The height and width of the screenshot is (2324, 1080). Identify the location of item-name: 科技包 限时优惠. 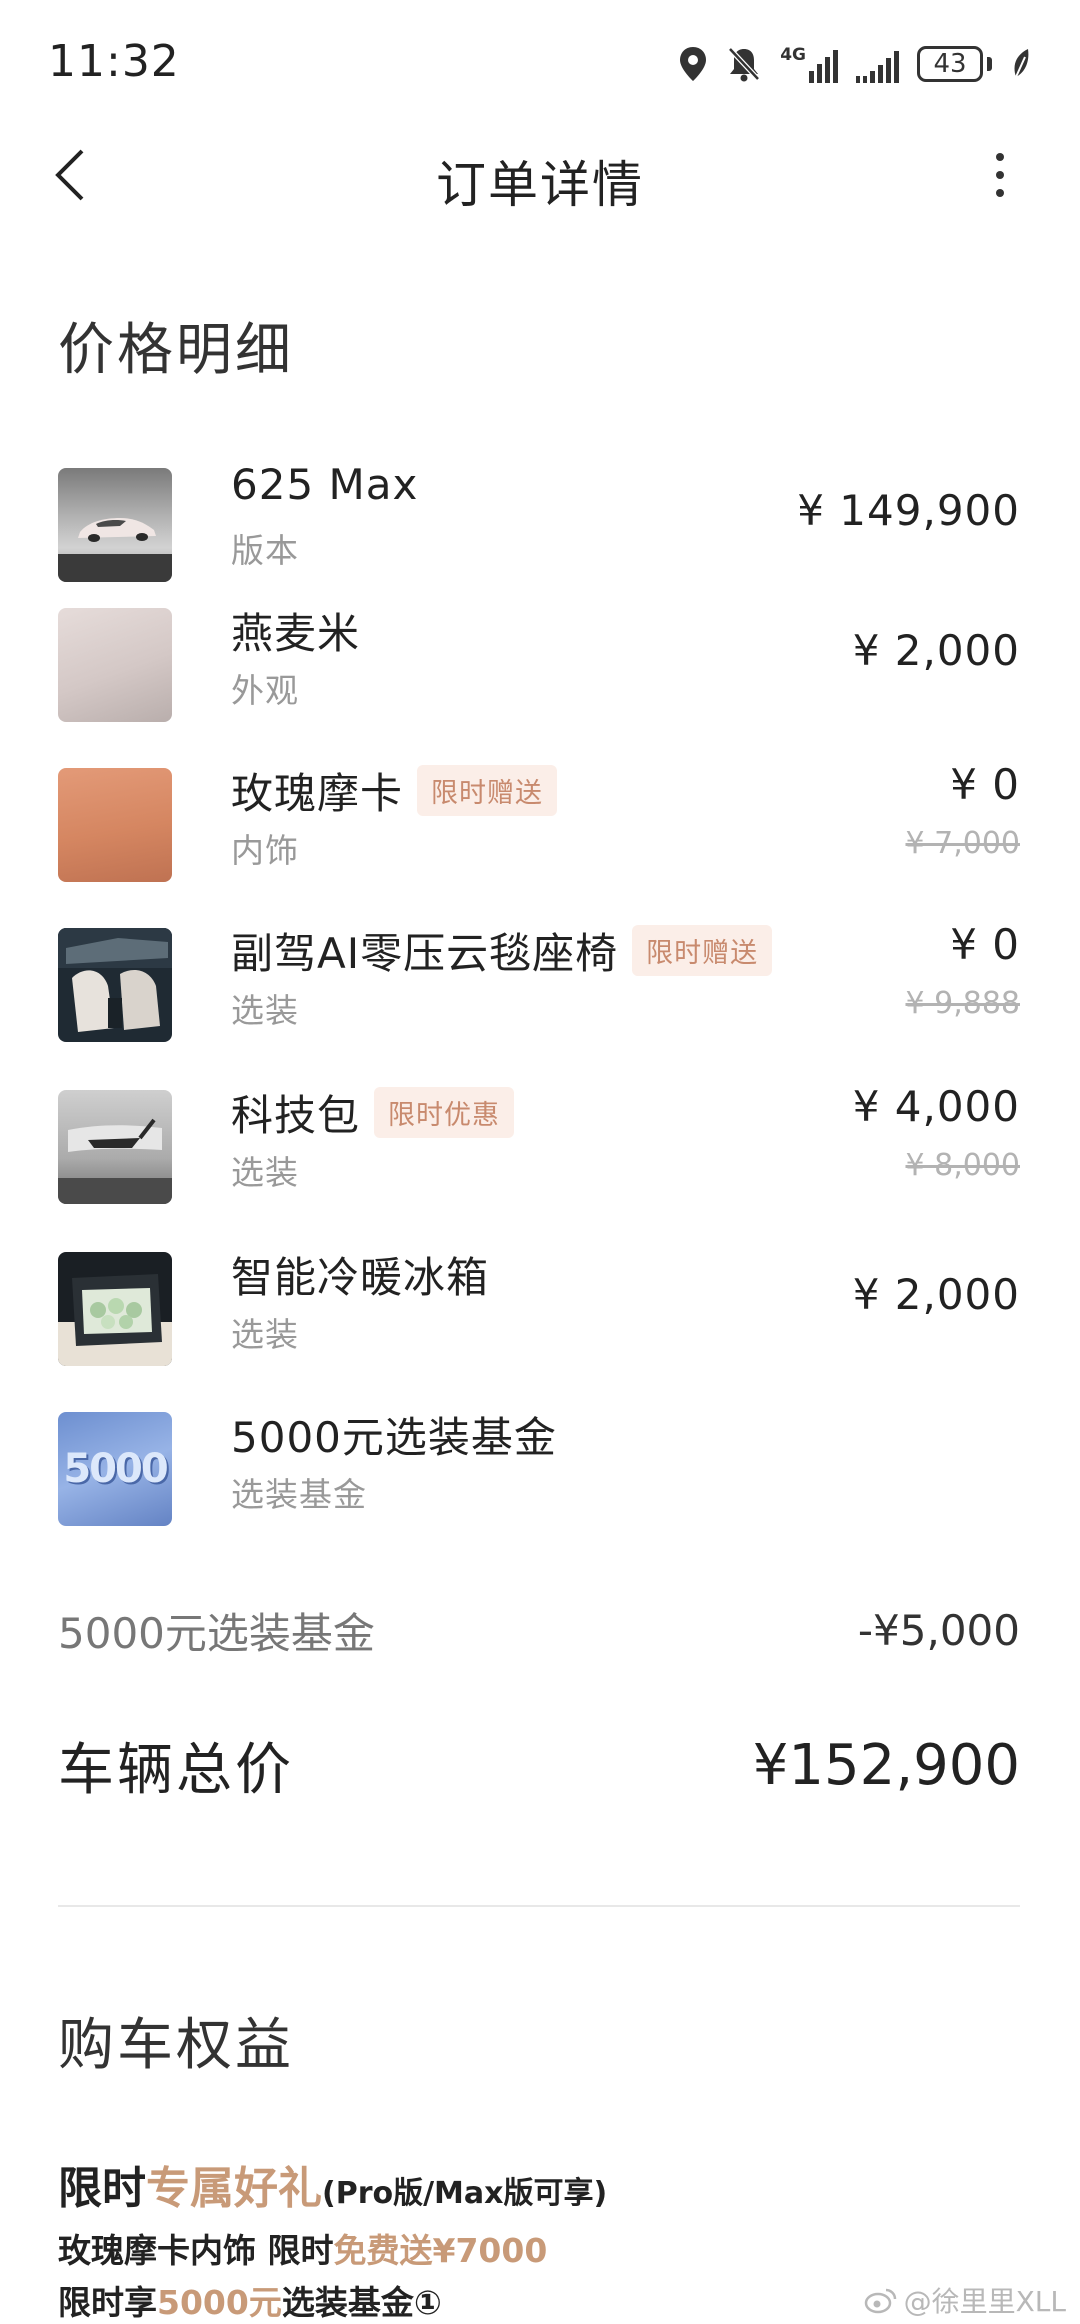
(373, 1112).